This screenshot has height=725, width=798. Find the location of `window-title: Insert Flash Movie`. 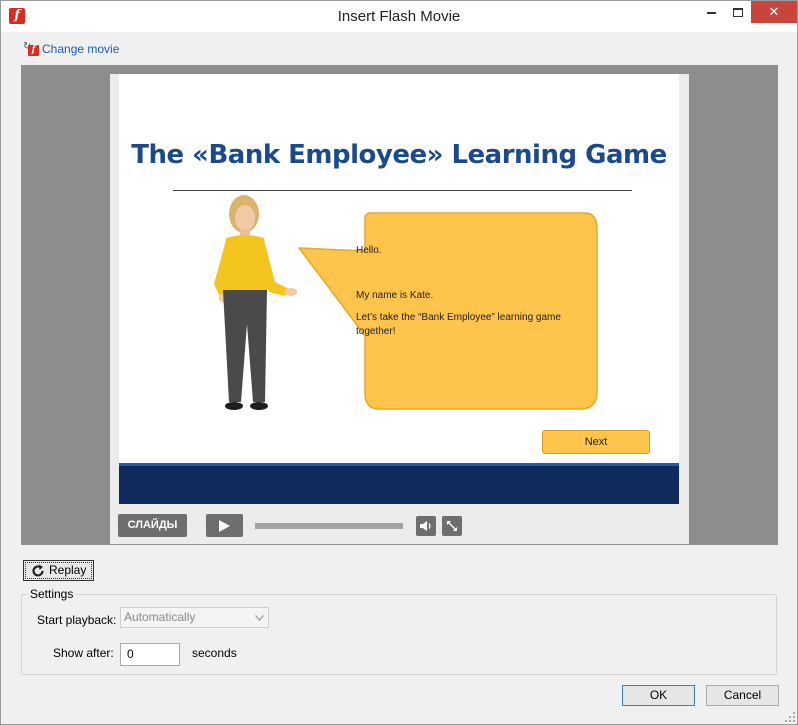

window-title: Insert Flash Movie is located at coordinates (399, 16).